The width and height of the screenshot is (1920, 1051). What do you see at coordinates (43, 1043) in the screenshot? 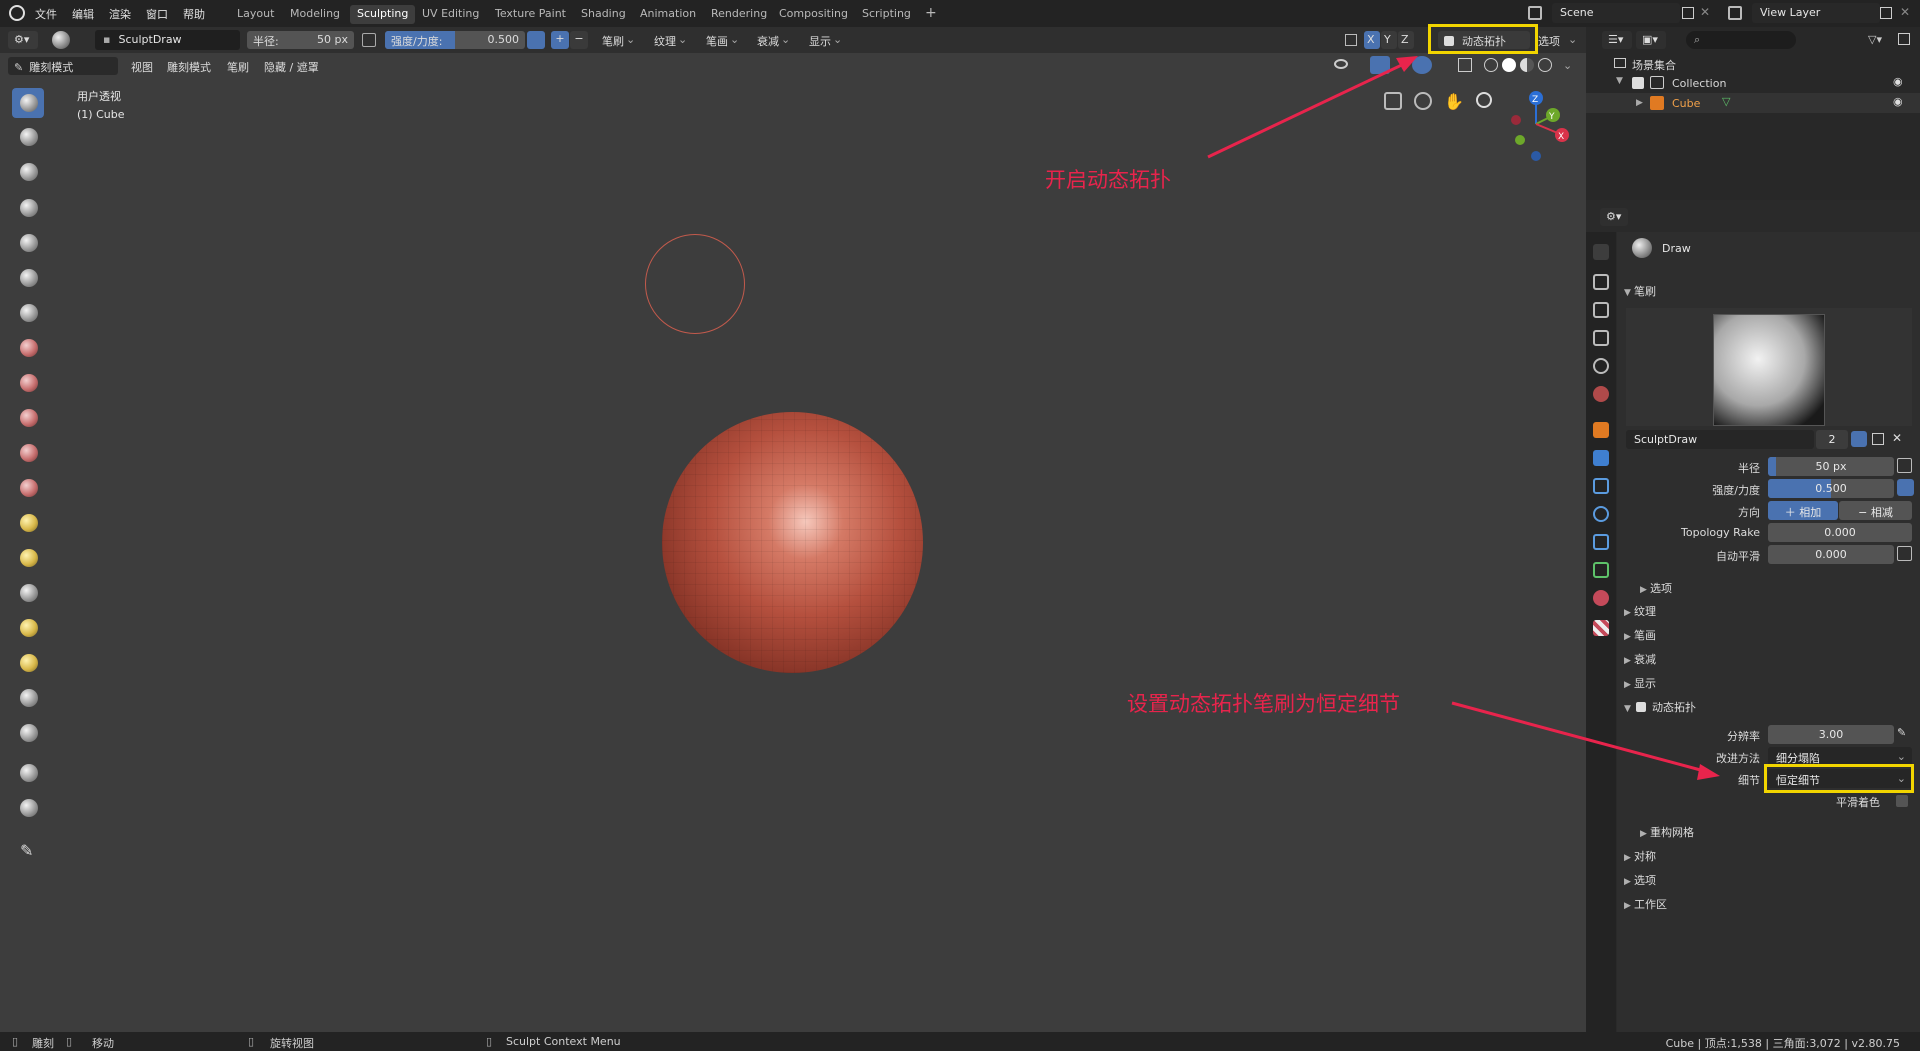
I see `status-sculpt: 雕刻` at bounding box center [43, 1043].